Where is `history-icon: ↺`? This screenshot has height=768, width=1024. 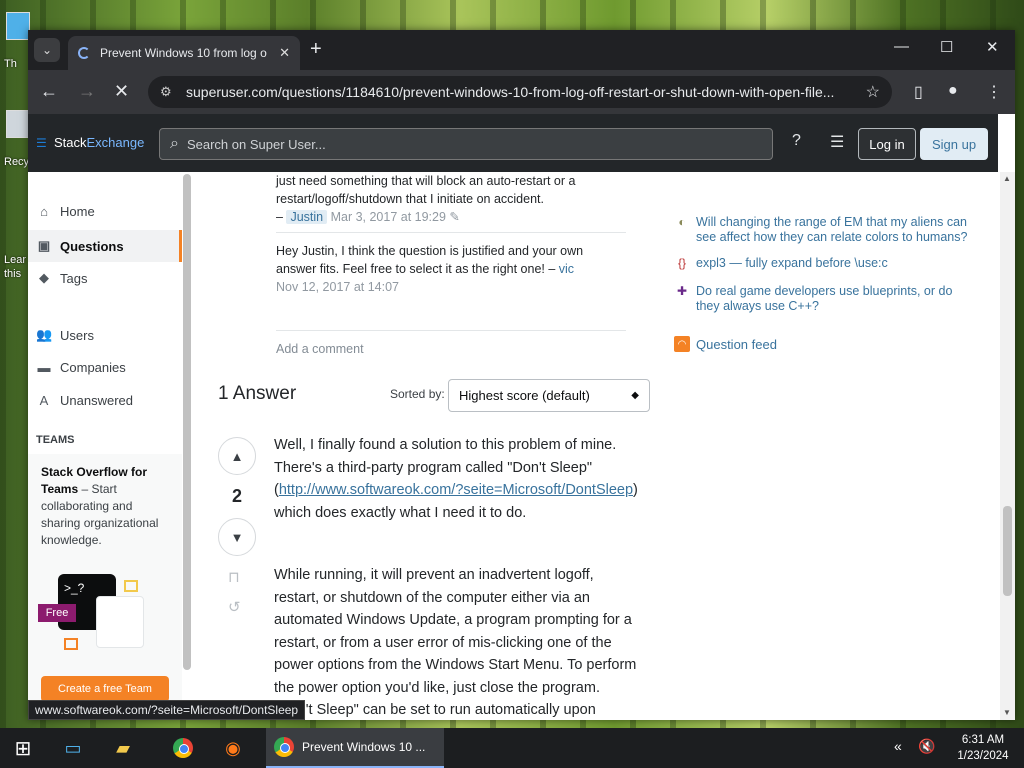 history-icon: ↺ is located at coordinates (234, 607).